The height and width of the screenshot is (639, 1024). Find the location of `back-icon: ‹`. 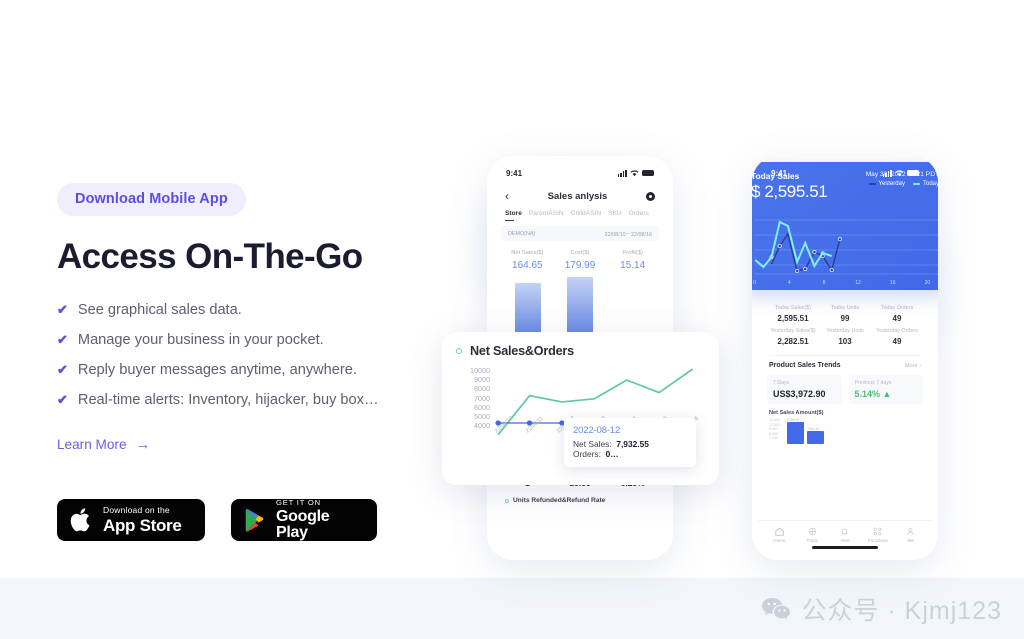

back-icon: ‹ is located at coordinates (507, 196).